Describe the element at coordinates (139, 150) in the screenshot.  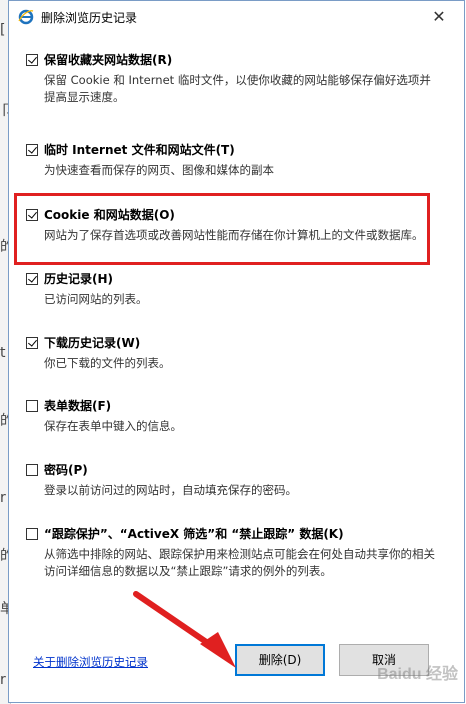
I see `option-title: 临时 Internet 文件和网站文件(T)` at that location.